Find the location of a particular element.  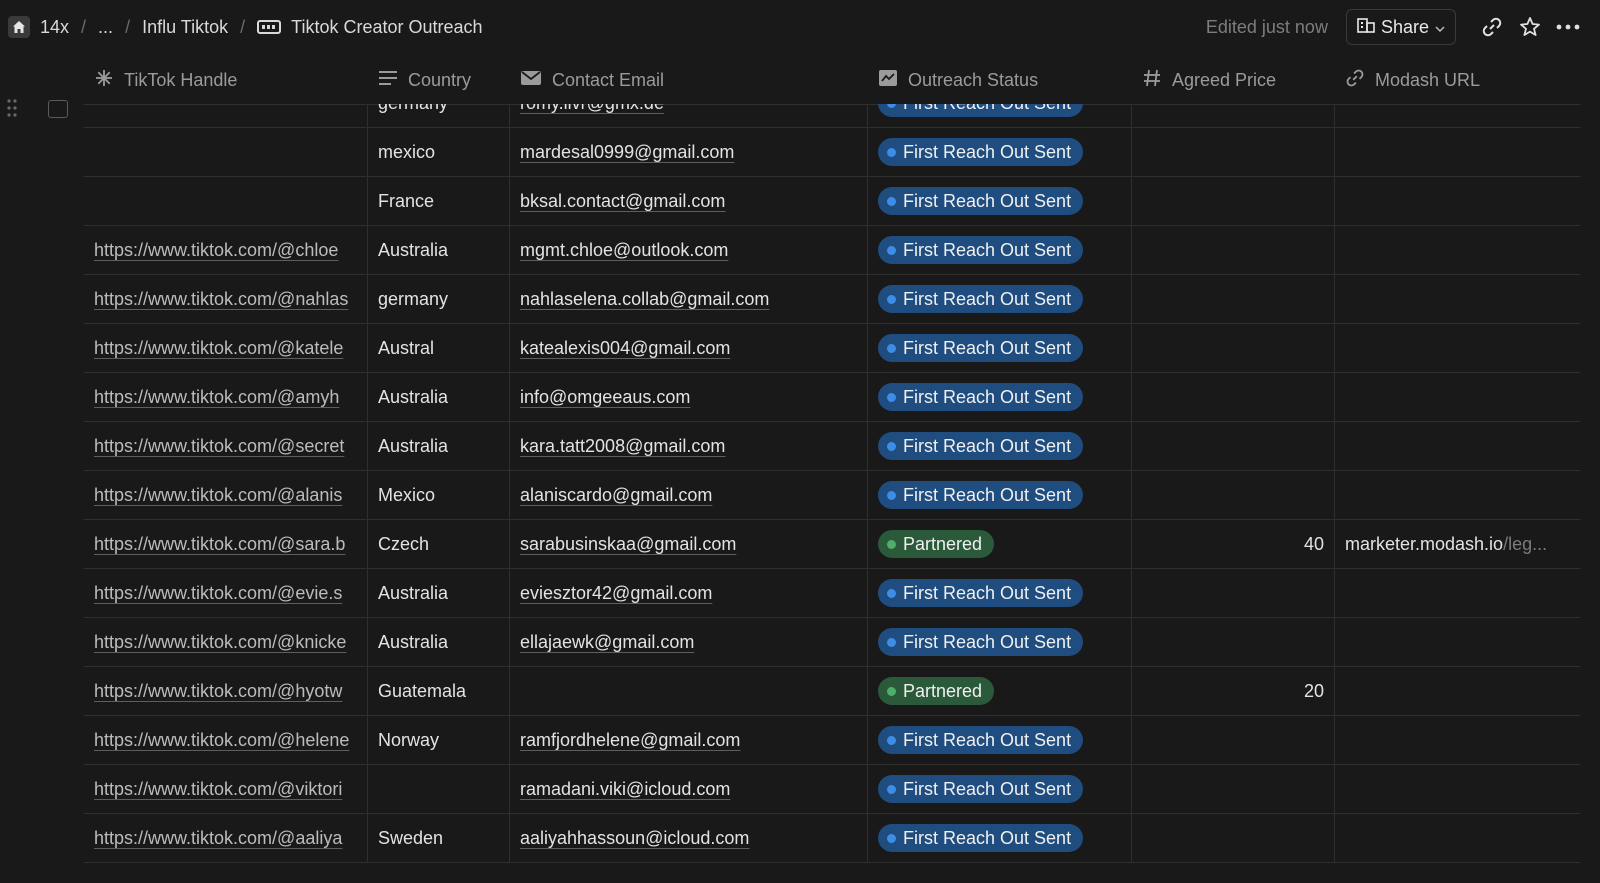

email-link: mardesal0999@gmail.com is located at coordinates (627, 152).